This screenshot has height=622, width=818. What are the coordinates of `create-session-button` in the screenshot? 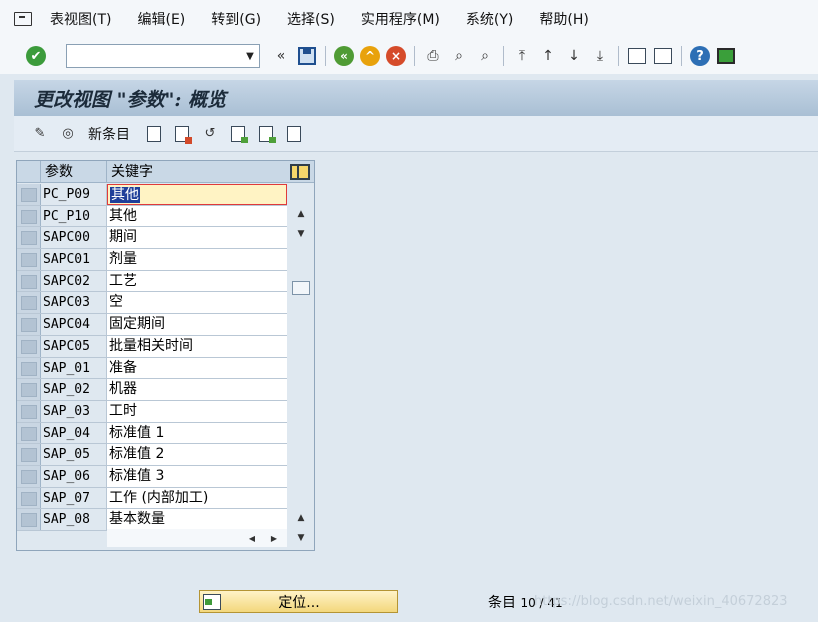 It's located at (637, 56).